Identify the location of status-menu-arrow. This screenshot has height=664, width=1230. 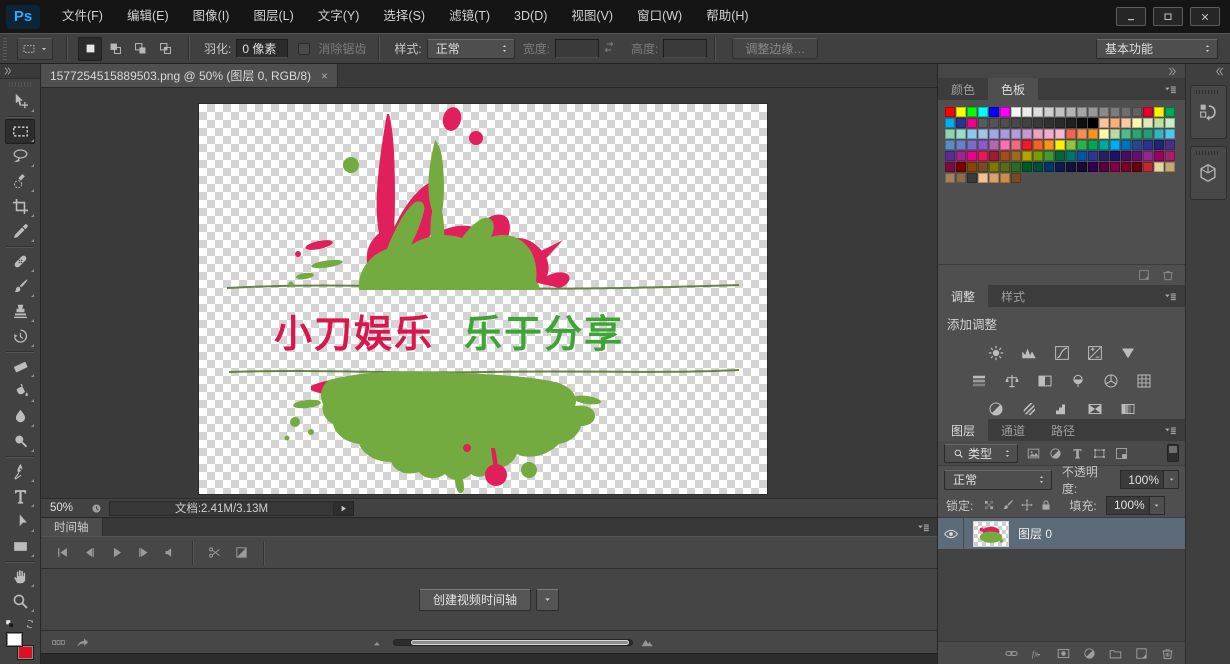
(344, 508).